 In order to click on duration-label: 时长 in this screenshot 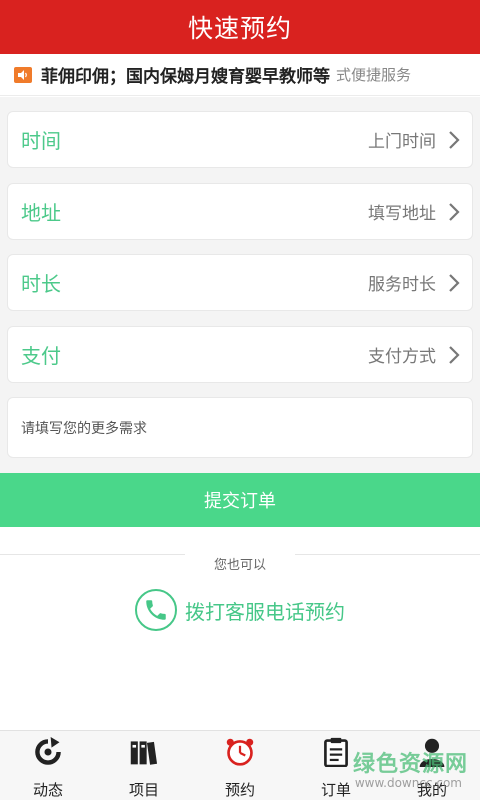, I will do `click(41, 284)`.